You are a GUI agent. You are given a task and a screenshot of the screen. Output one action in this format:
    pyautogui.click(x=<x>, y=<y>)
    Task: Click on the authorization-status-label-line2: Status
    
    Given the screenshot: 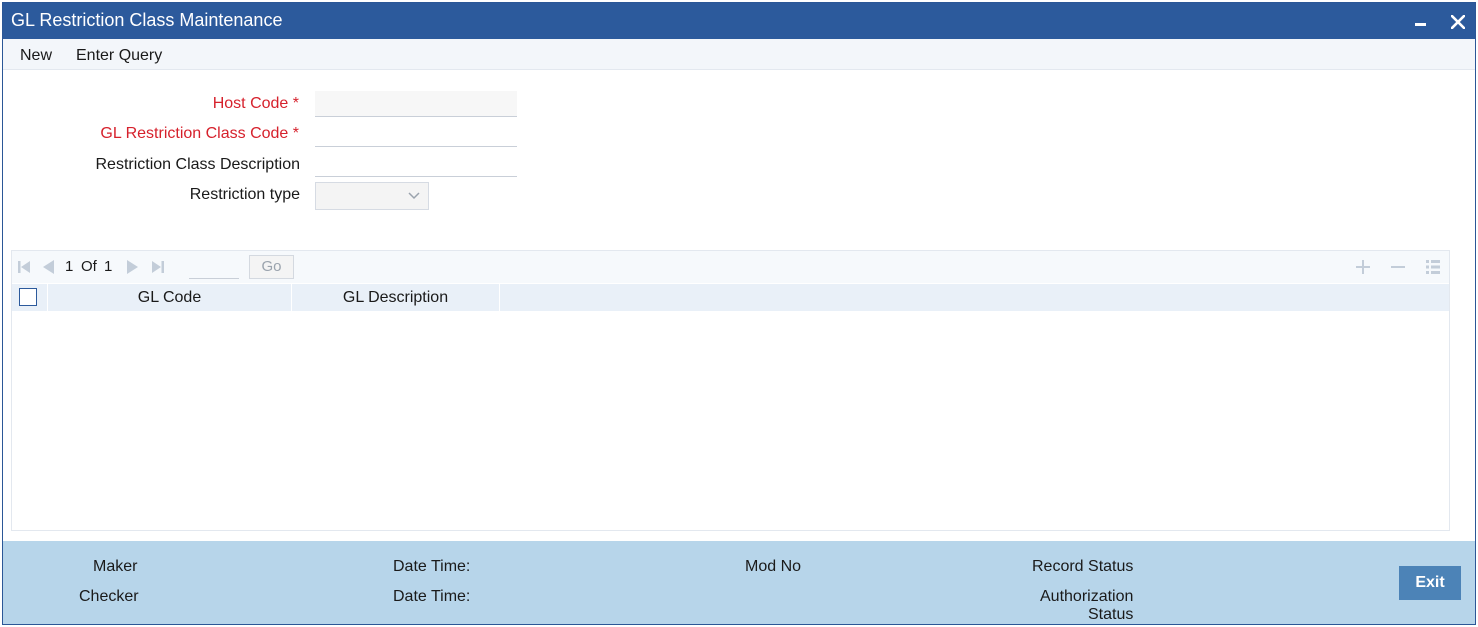 What is the action you would take?
    pyautogui.click(x=1111, y=614)
    